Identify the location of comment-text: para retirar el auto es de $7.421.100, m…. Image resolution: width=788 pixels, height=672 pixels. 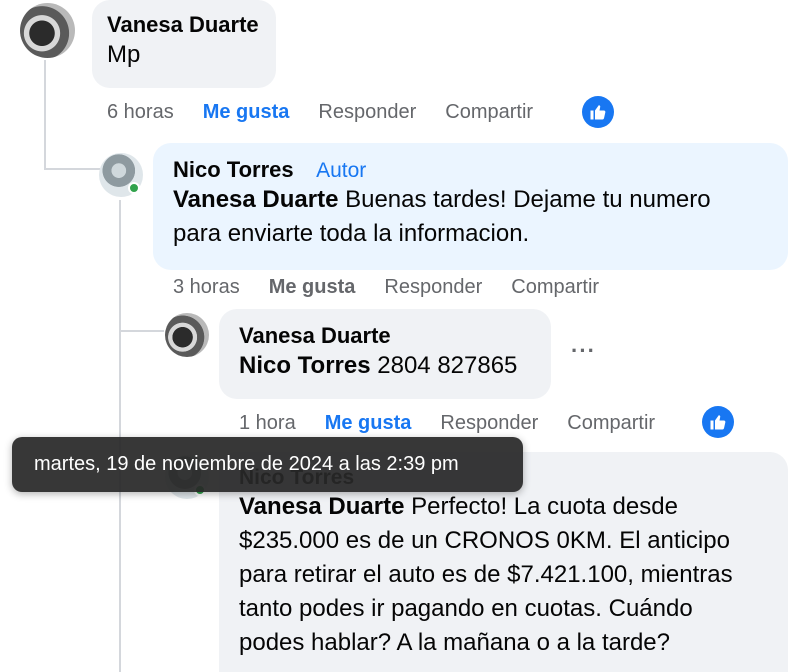
(486, 574).